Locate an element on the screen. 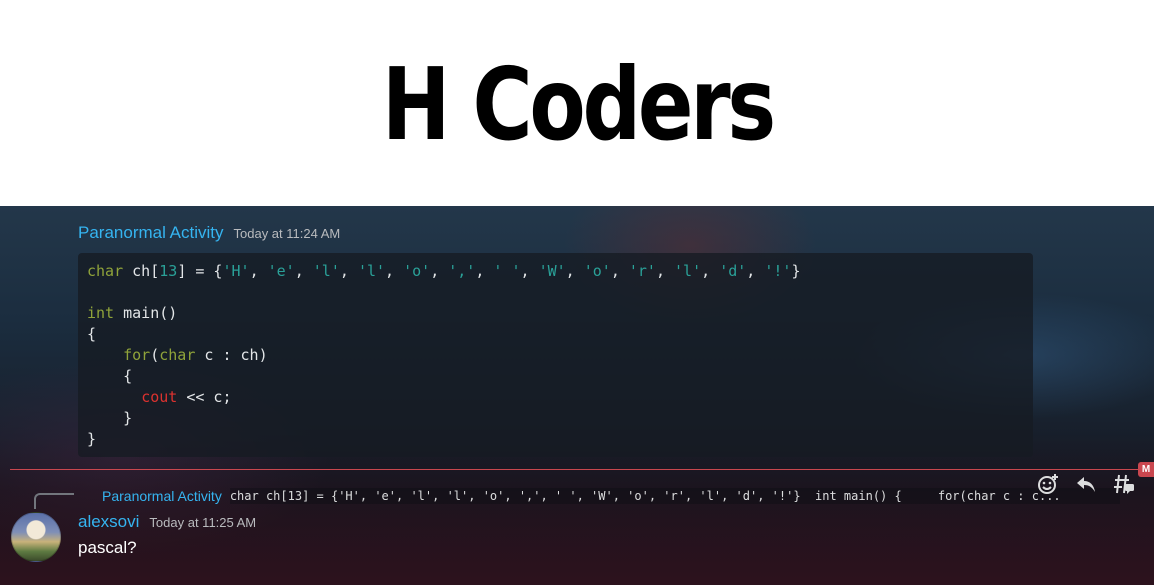 This screenshot has width=1154, height=585. char-literal: 'e' is located at coordinates (281, 271).